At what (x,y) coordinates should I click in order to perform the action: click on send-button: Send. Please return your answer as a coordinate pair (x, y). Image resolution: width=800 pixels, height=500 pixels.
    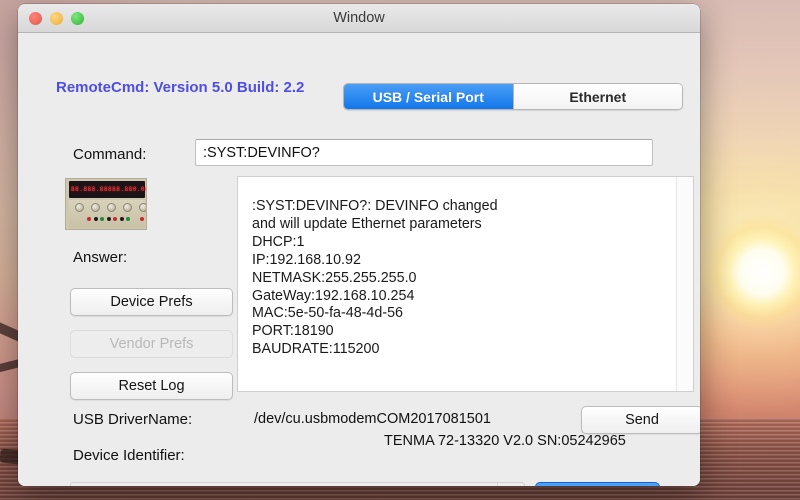
    Looking at the image, I should click on (640, 420).